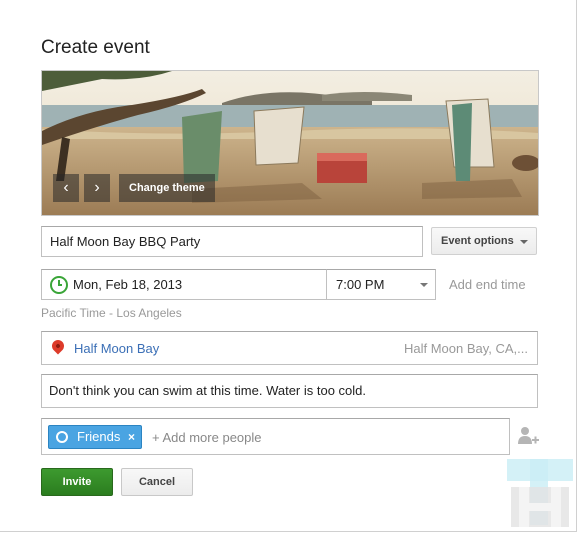 Image resolution: width=577 pixels, height=536 pixels. What do you see at coordinates (528, 436) in the screenshot?
I see `person-add-icon` at bounding box center [528, 436].